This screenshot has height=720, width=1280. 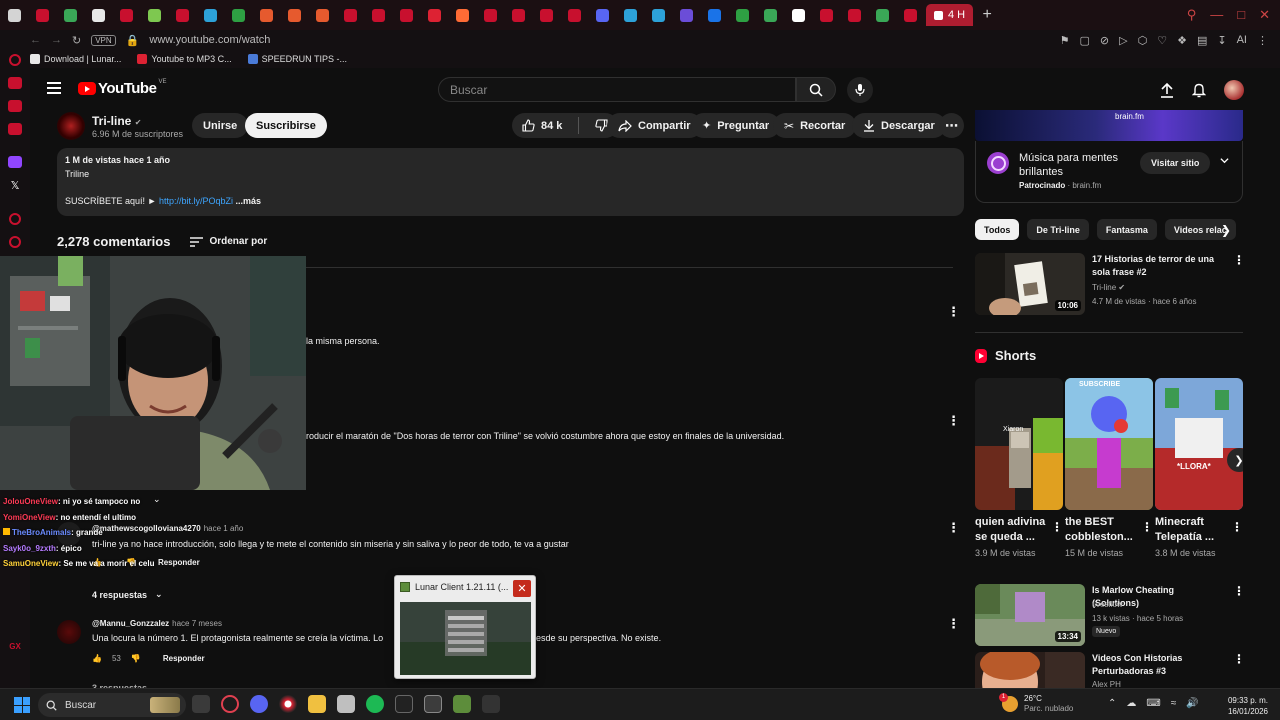 What do you see at coordinates (1174, 703) in the screenshot?
I see `wifi-icon: ≈` at bounding box center [1174, 703].